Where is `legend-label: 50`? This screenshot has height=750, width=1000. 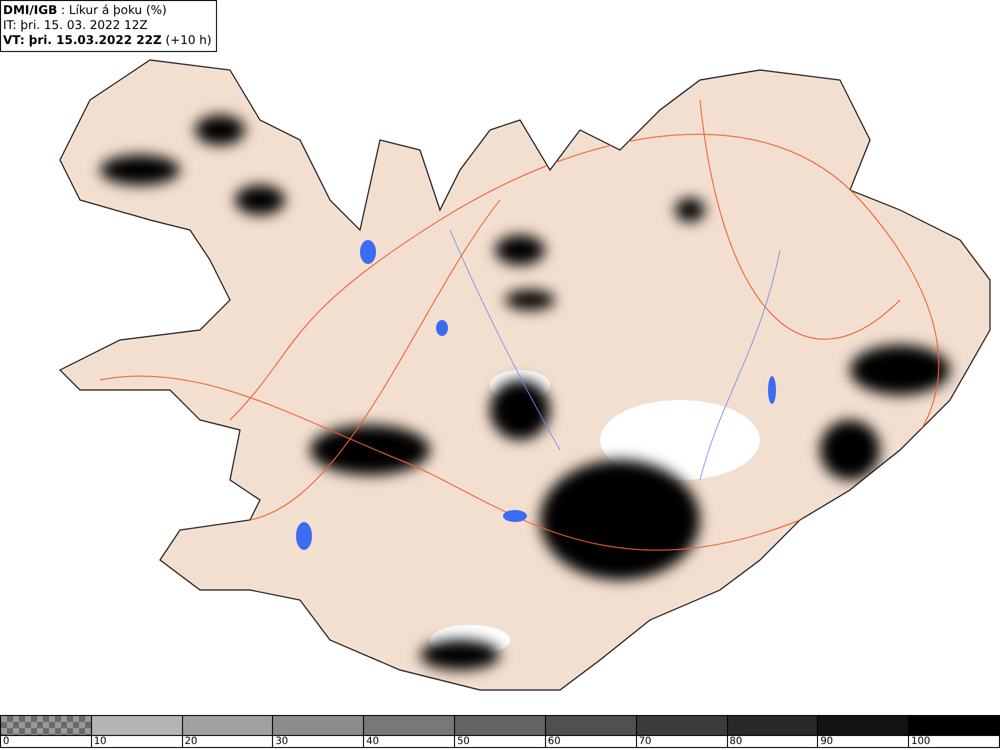
legend-label: 50 is located at coordinates (463, 741).